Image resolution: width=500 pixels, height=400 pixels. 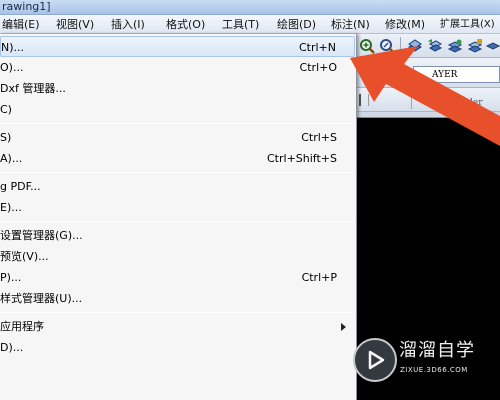 What do you see at coordinates (405, 24) in the screenshot?
I see `menu-modify: 修改(M)` at bounding box center [405, 24].